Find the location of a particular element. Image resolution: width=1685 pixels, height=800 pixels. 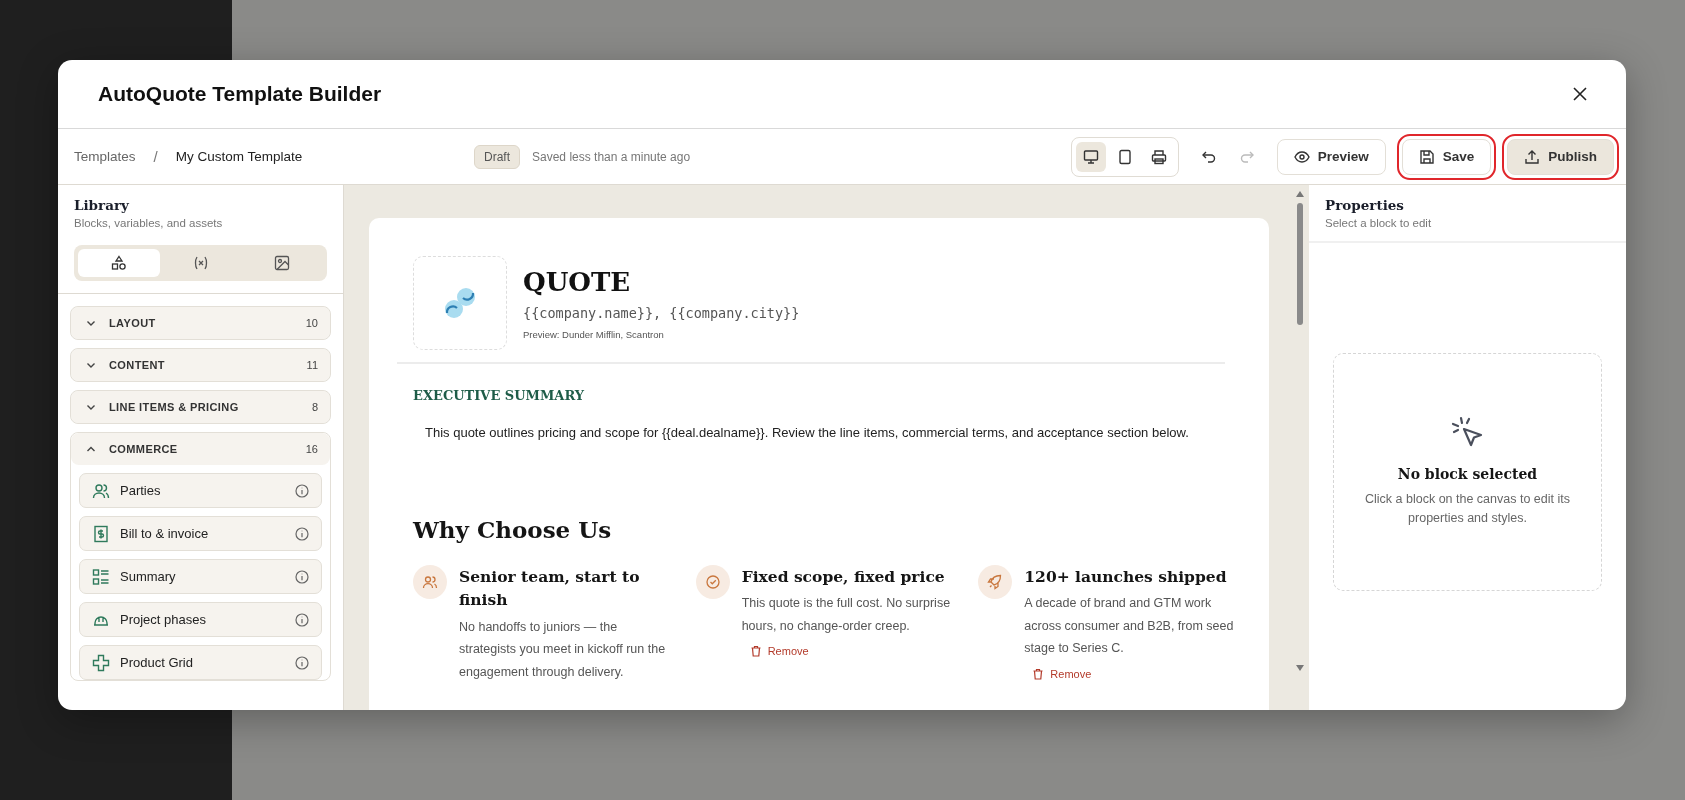

monitor-icon is located at coordinates (1090, 156).